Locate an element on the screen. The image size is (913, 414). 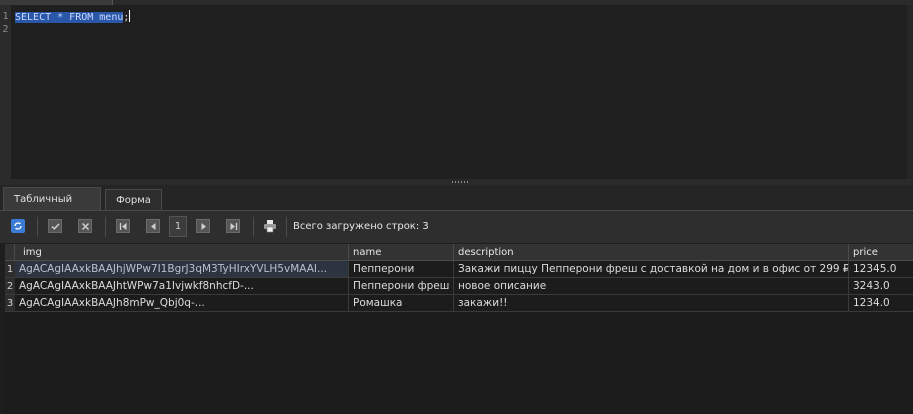
row-number: 1 is located at coordinates (10, 269).